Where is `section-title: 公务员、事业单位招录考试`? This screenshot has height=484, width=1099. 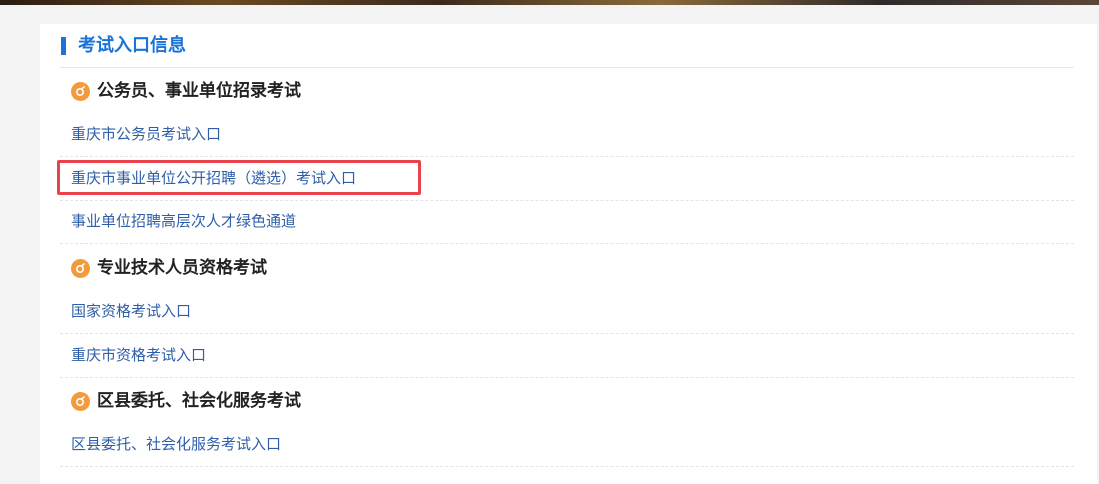 section-title: 公务员、事业单位招录考试 is located at coordinates (199, 91).